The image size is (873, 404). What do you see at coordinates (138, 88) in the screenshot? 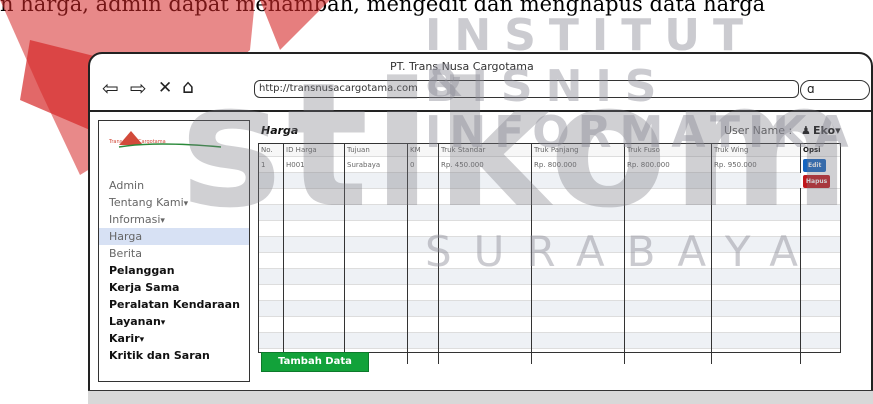
I see `forward-arrow-icon: ⇨` at bounding box center [138, 88].